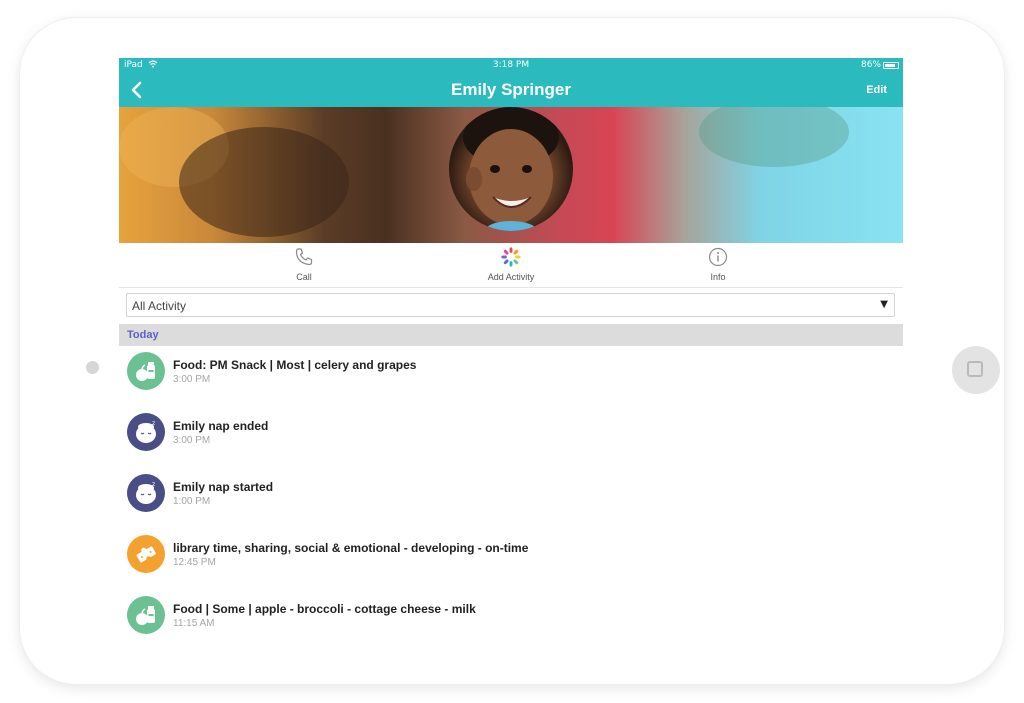 Image resolution: width=1024 pixels, height=703 pixels. I want to click on activity-title: Emily nap started, so click(223, 487).